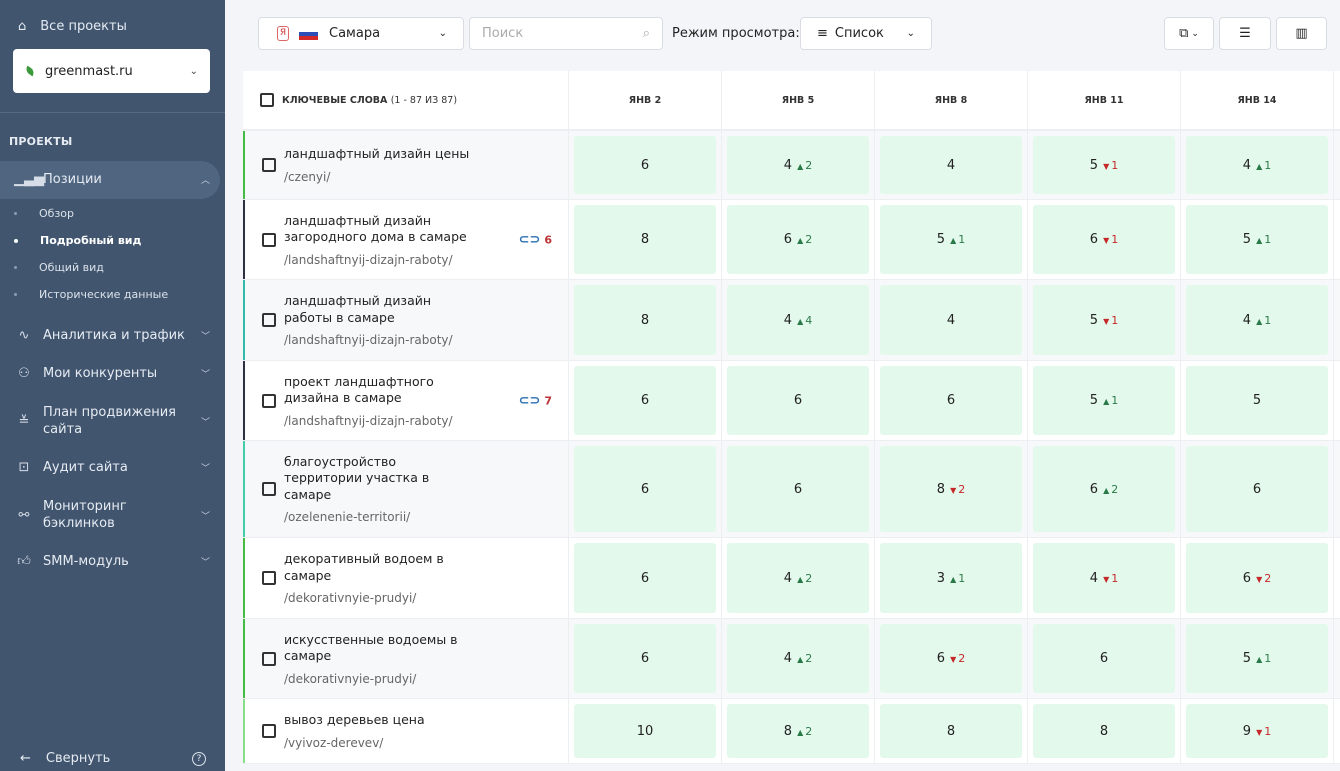  I want to click on position-cell: 4 ▲ 4, so click(798, 320).